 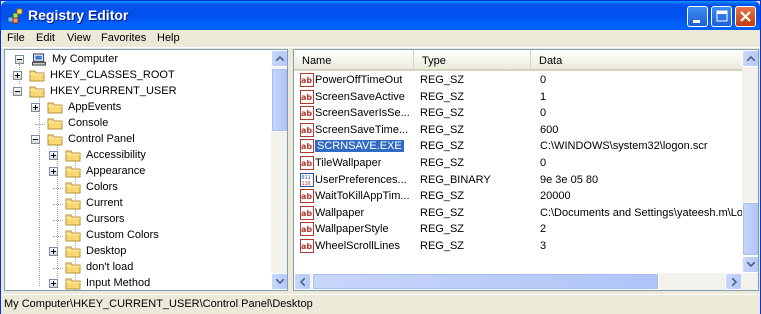 I want to click on menu-help: Help, so click(x=168, y=38).